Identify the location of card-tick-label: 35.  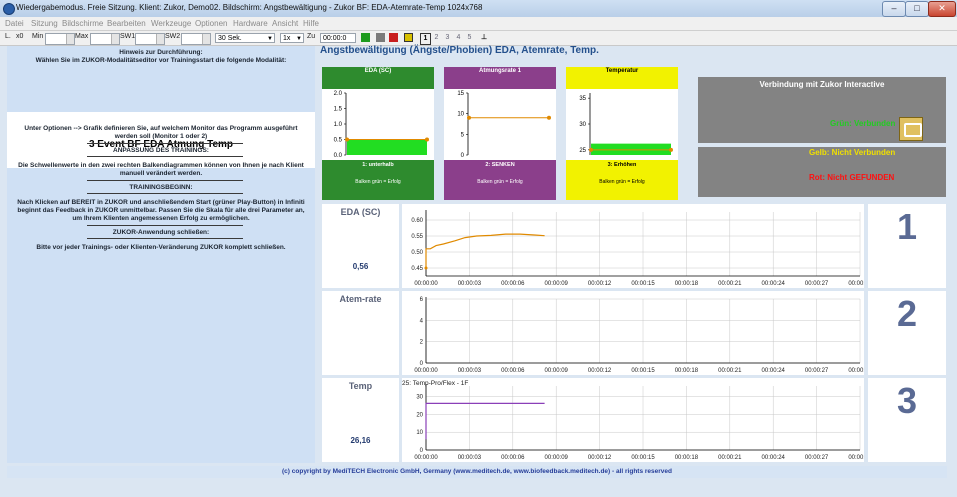
(582, 99).